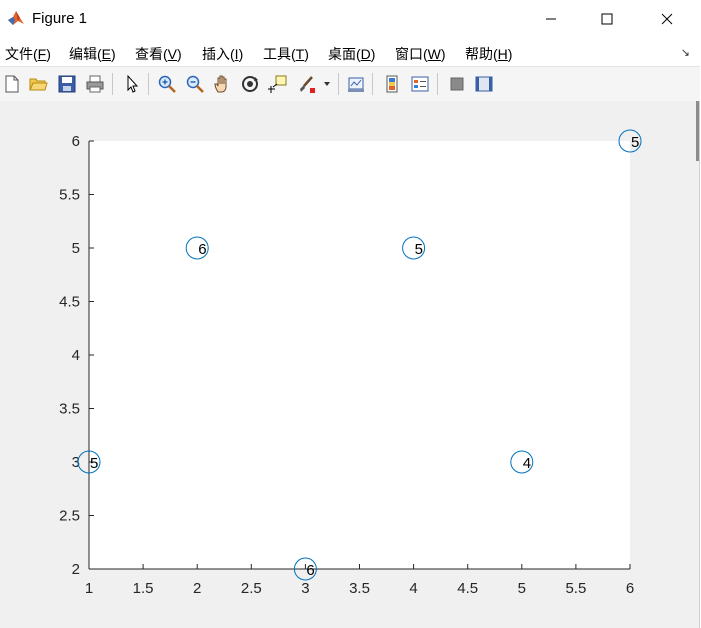  I want to click on legend-button, so click(420, 84).